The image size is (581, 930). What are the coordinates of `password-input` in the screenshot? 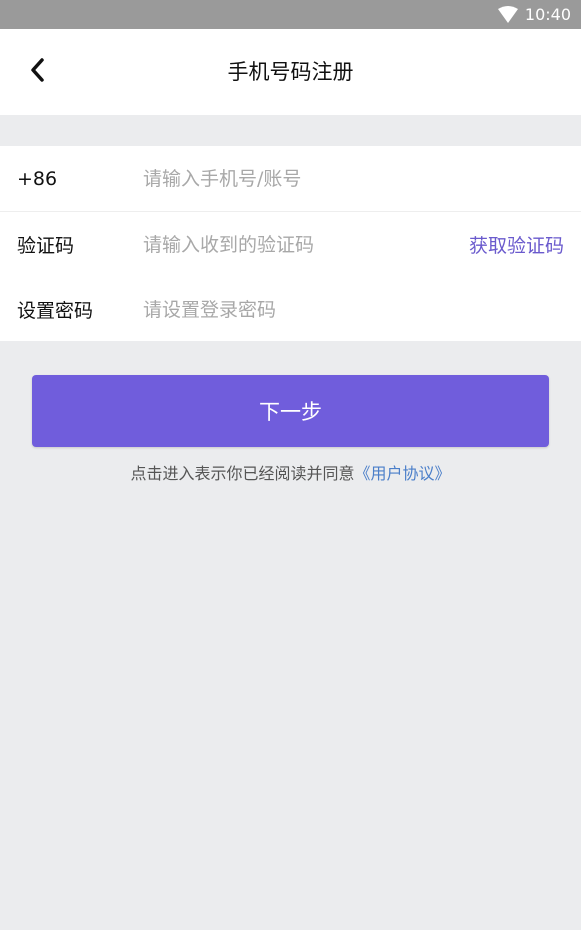 It's located at (293, 309).